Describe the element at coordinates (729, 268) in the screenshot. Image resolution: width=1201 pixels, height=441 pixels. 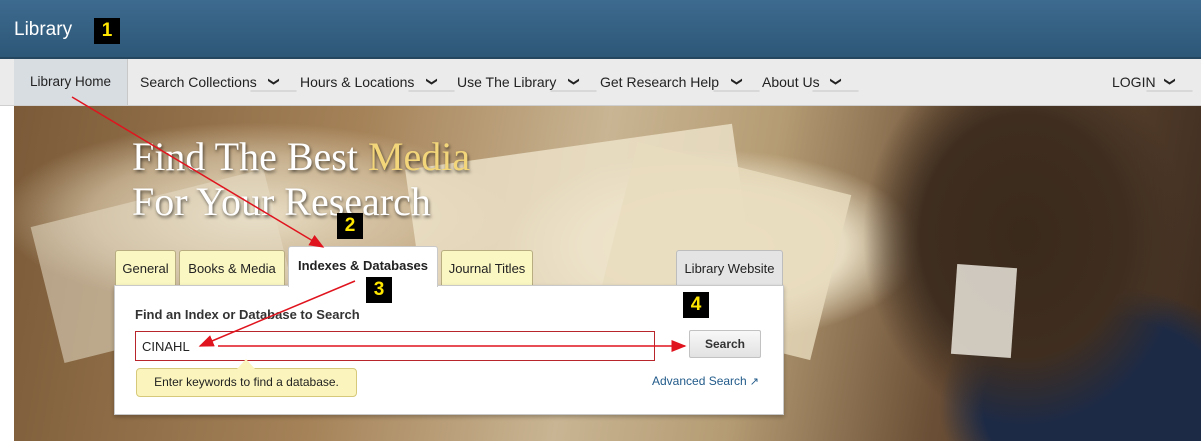
I see `tab-library-website: Library Website` at that location.